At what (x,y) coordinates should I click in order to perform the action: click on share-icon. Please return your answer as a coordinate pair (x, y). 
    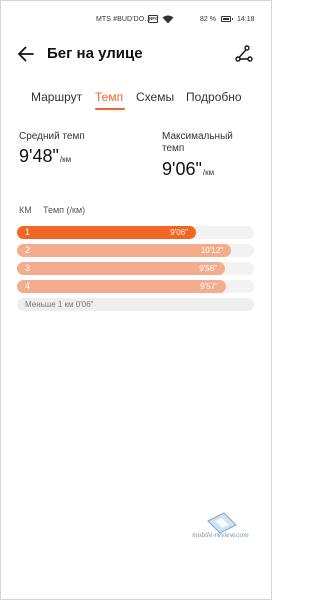
    Looking at the image, I should click on (244, 54).